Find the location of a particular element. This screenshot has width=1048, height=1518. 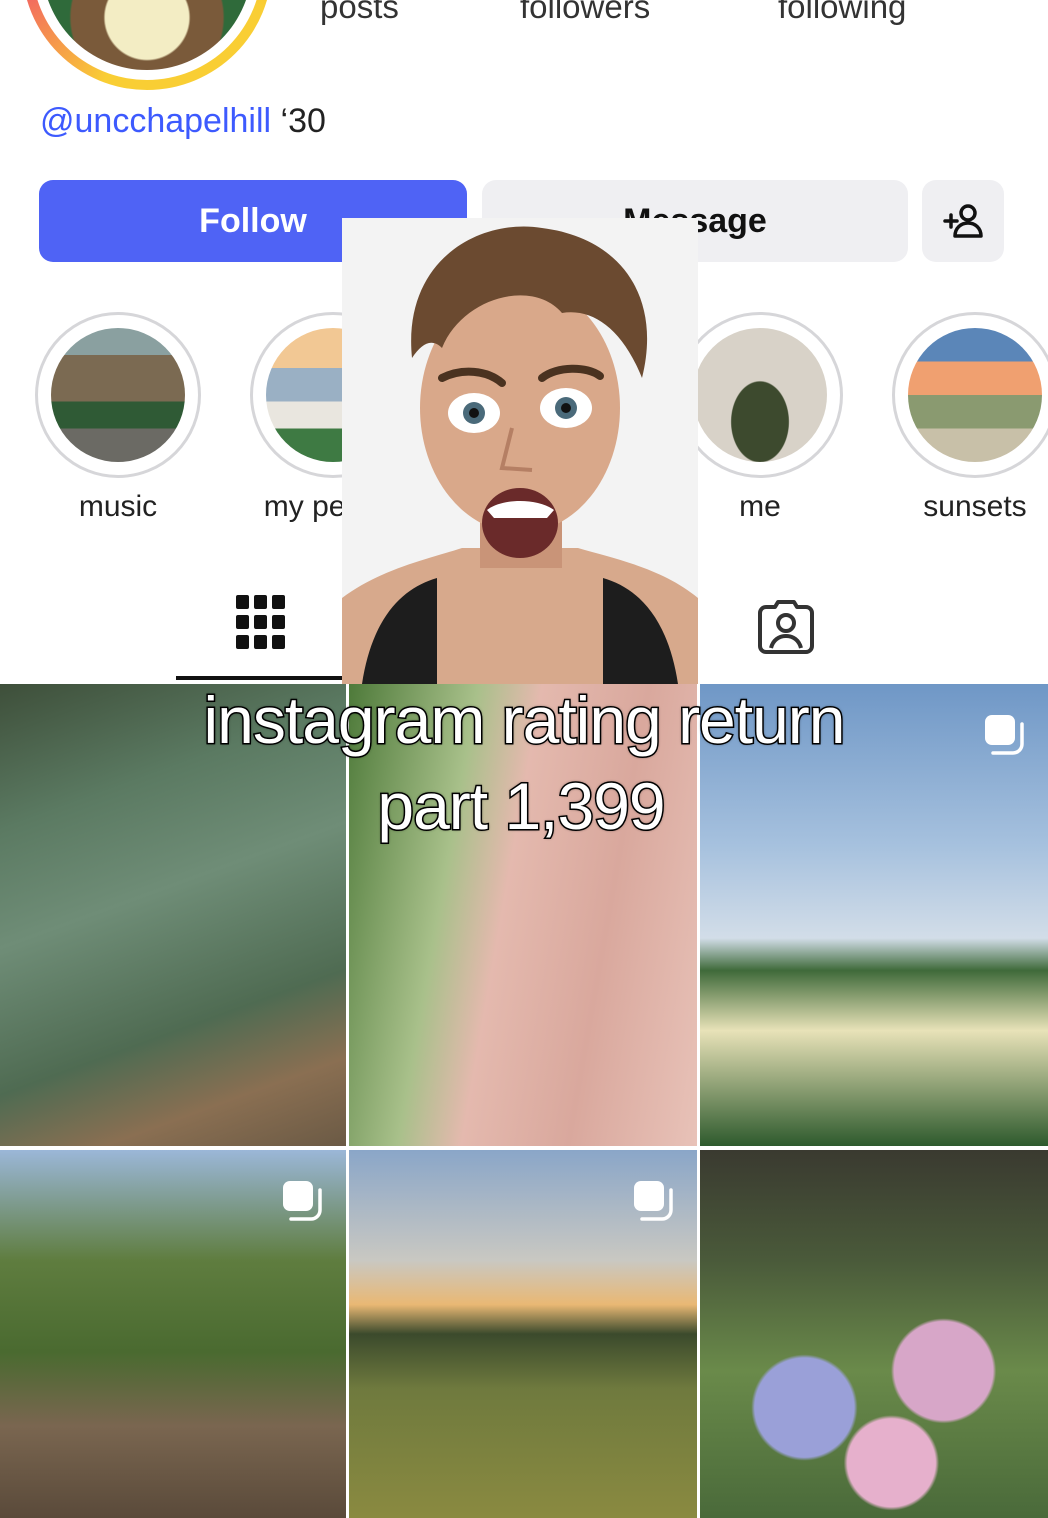

highlight-label: sunsets is located at coordinates (975, 506).